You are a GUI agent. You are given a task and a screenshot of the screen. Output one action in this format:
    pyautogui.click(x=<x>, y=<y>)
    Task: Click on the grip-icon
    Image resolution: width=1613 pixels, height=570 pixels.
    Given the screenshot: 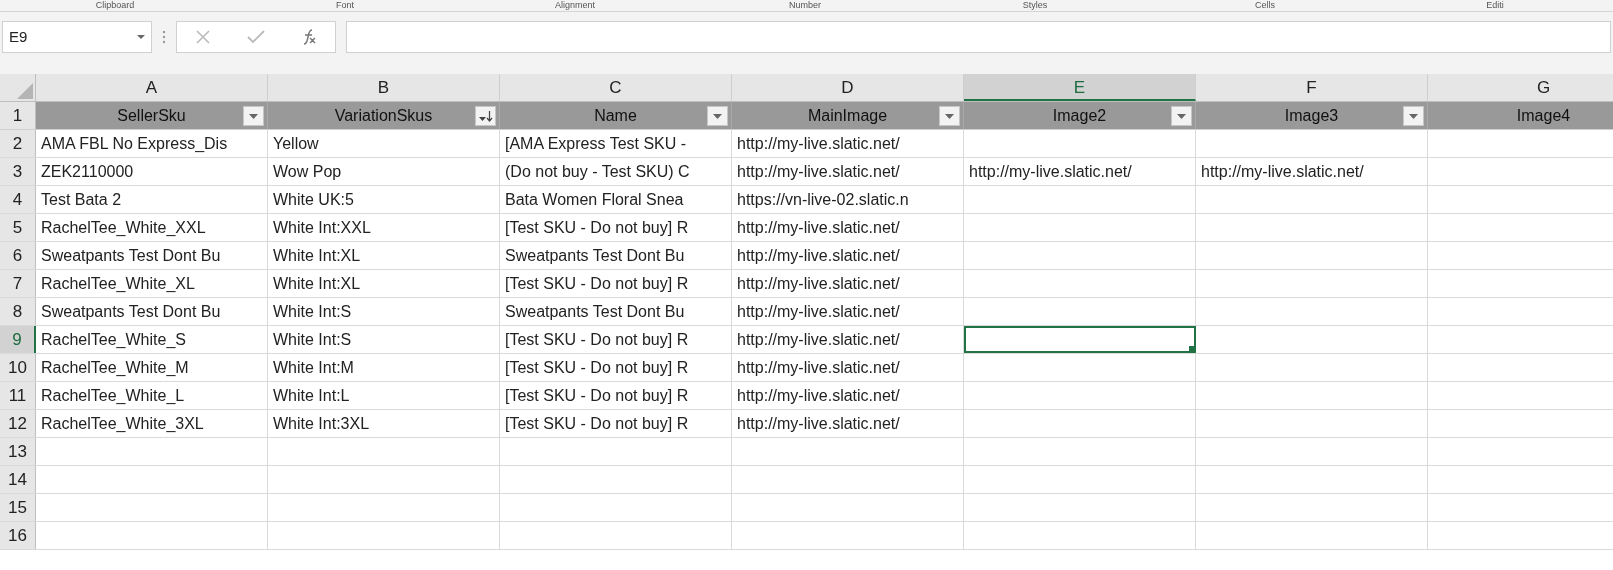 What is the action you would take?
    pyautogui.click(x=164, y=37)
    